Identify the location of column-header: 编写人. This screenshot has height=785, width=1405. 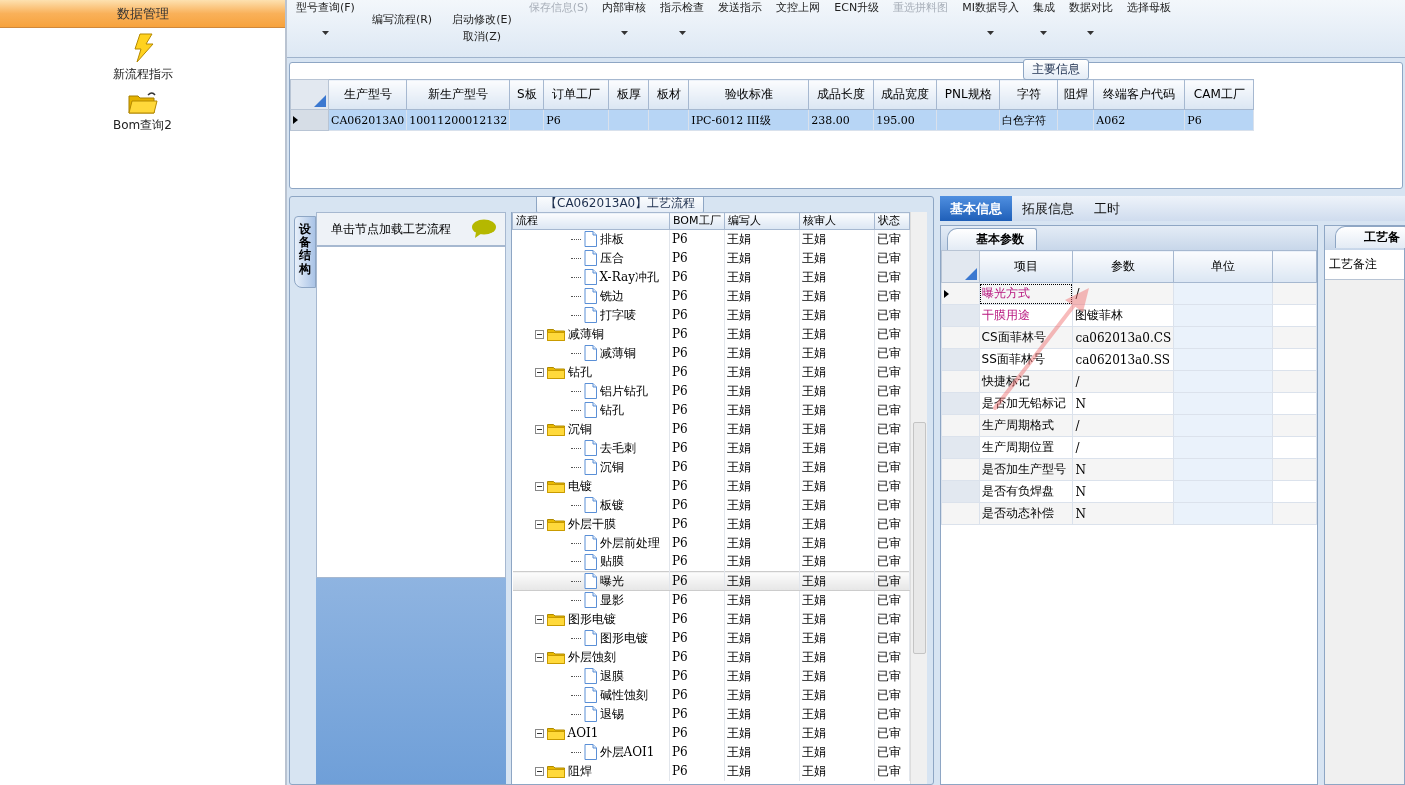
(762, 221).